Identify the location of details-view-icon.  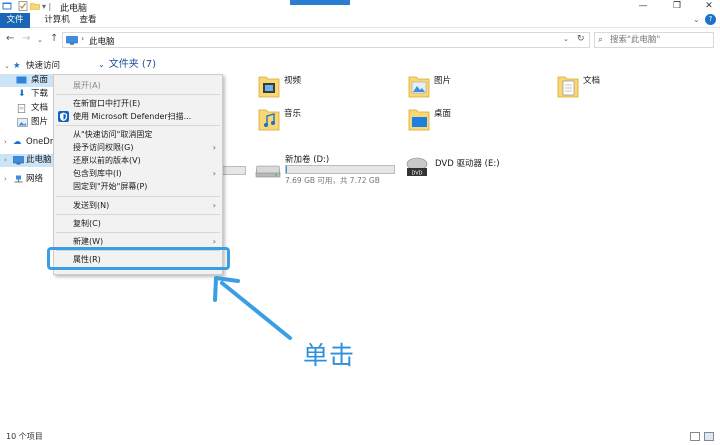
(695, 436).